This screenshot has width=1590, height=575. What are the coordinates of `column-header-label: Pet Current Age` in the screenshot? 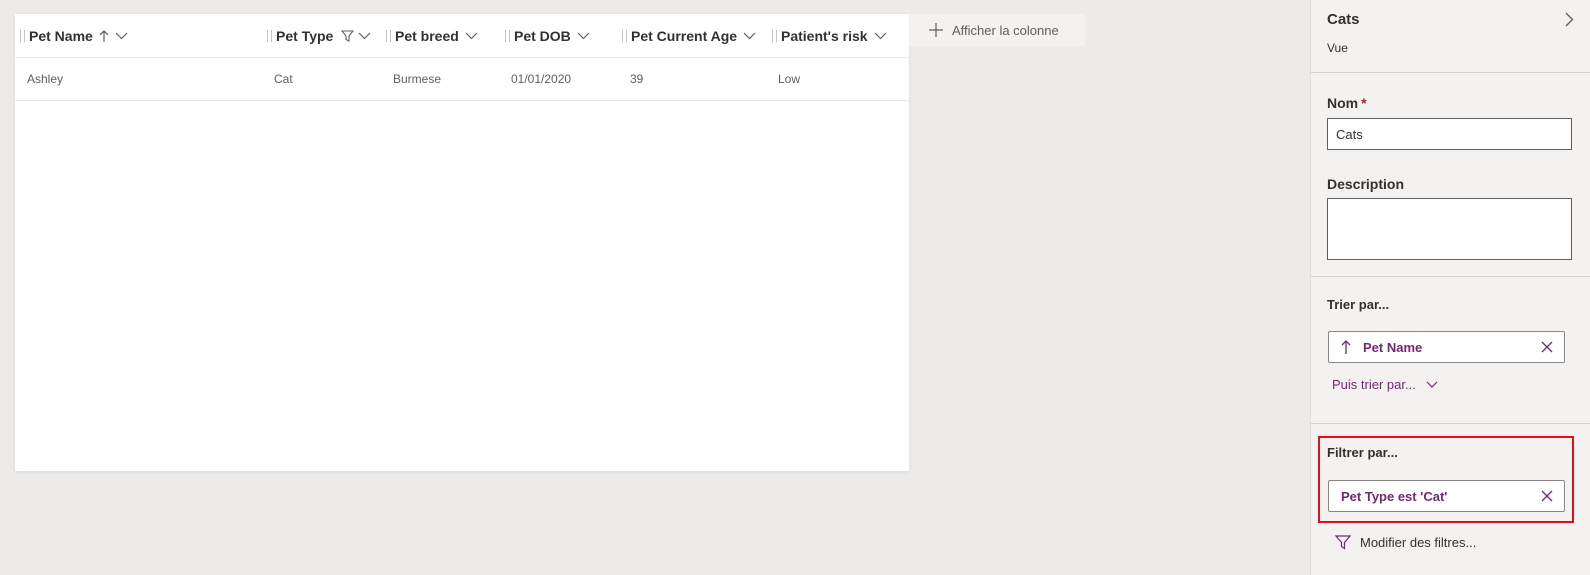 It's located at (684, 35).